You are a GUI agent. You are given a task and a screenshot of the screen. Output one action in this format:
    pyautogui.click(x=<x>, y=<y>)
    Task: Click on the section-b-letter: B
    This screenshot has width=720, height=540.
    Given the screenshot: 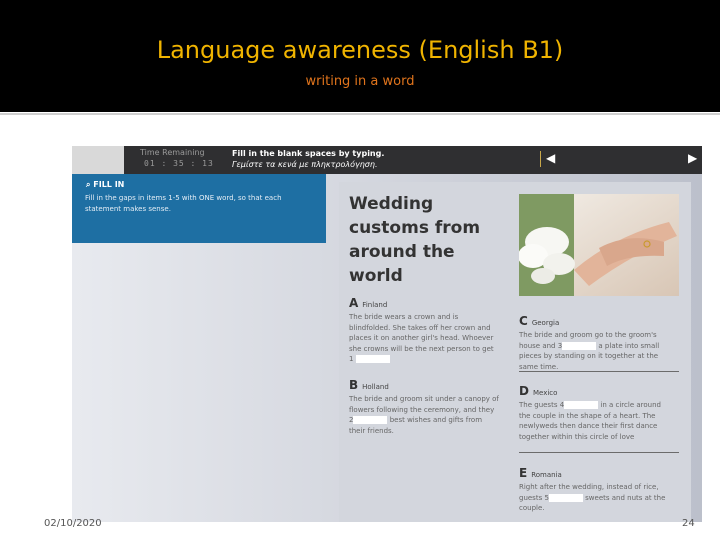 What is the action you would take?
    pyautogui.click(x=354, y=385)
    